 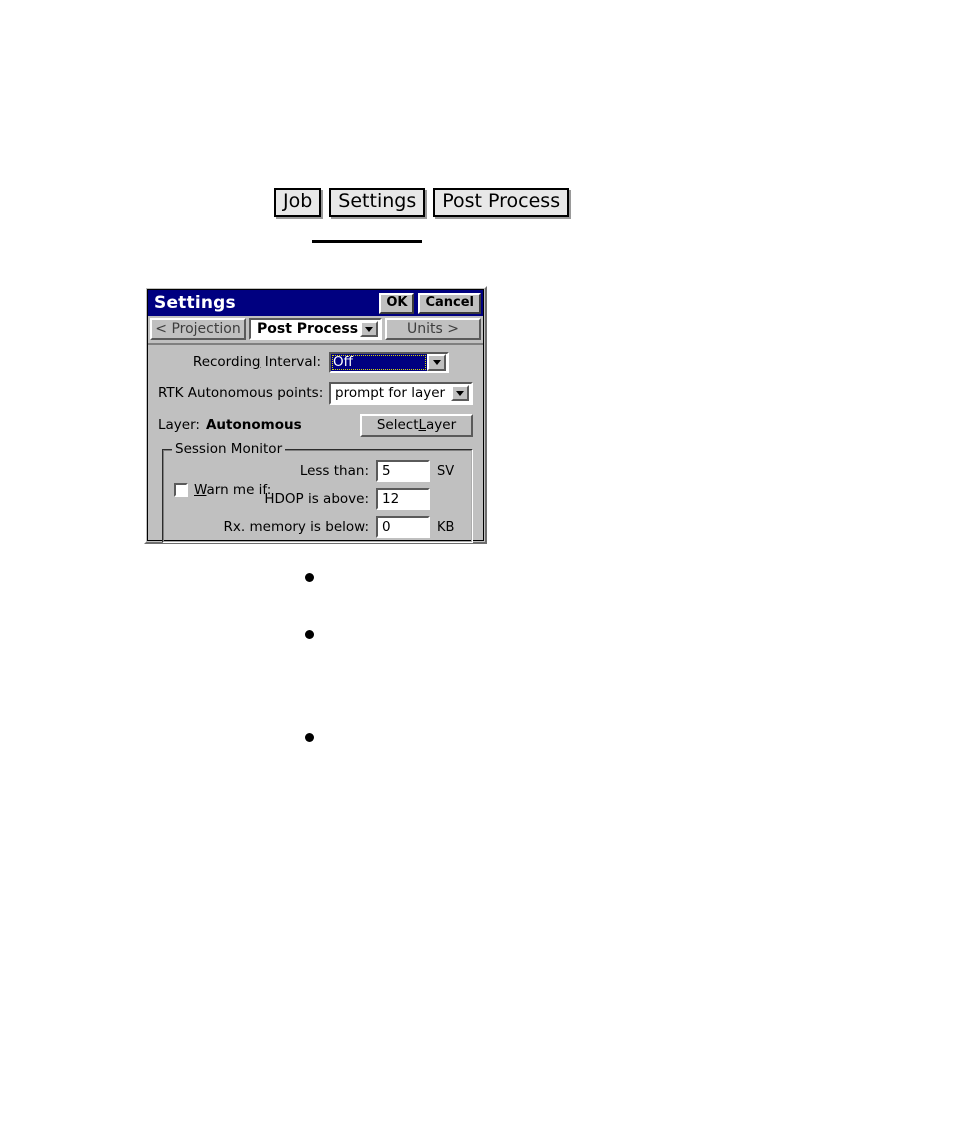 What do you see at coordinates (315, 303) in the screenshot?
I see `dialog-titlebar: Settings OK Cancel` at bounding box center [315, 303].